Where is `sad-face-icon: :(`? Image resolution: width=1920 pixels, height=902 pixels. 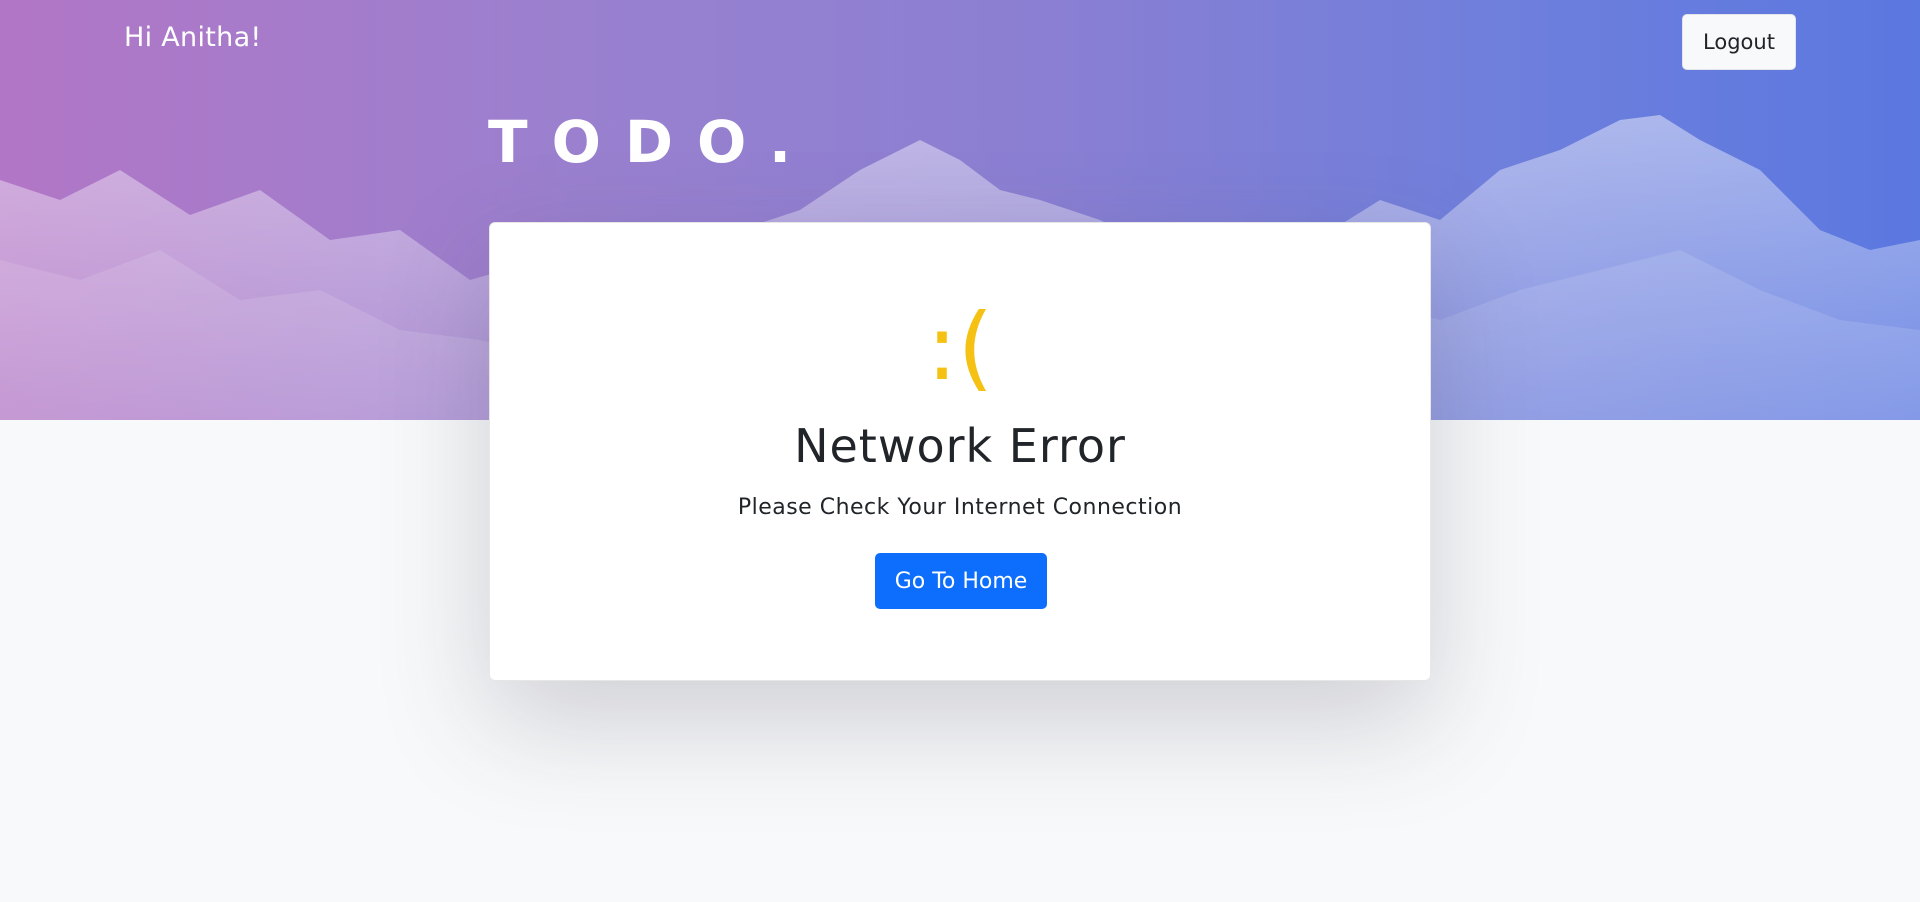
sad-face-icon: :( is located at coordinates (960, 347).